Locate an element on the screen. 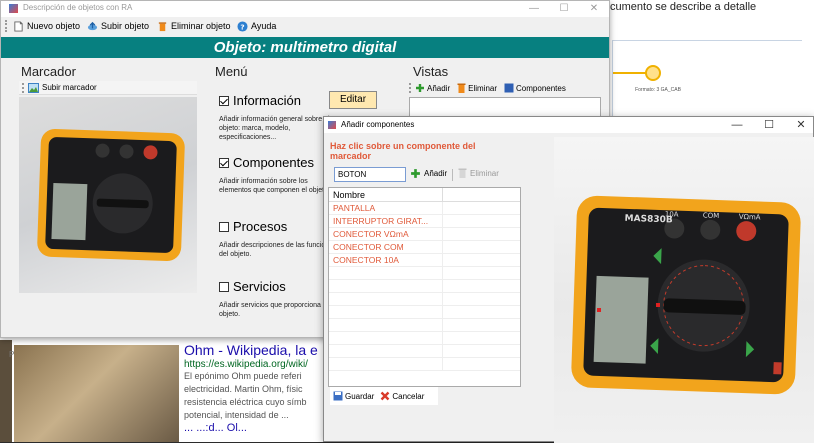 The image size is (814, 443). component-name-cell: CONECTOR VΩmA is located at coordinates (386, 234).